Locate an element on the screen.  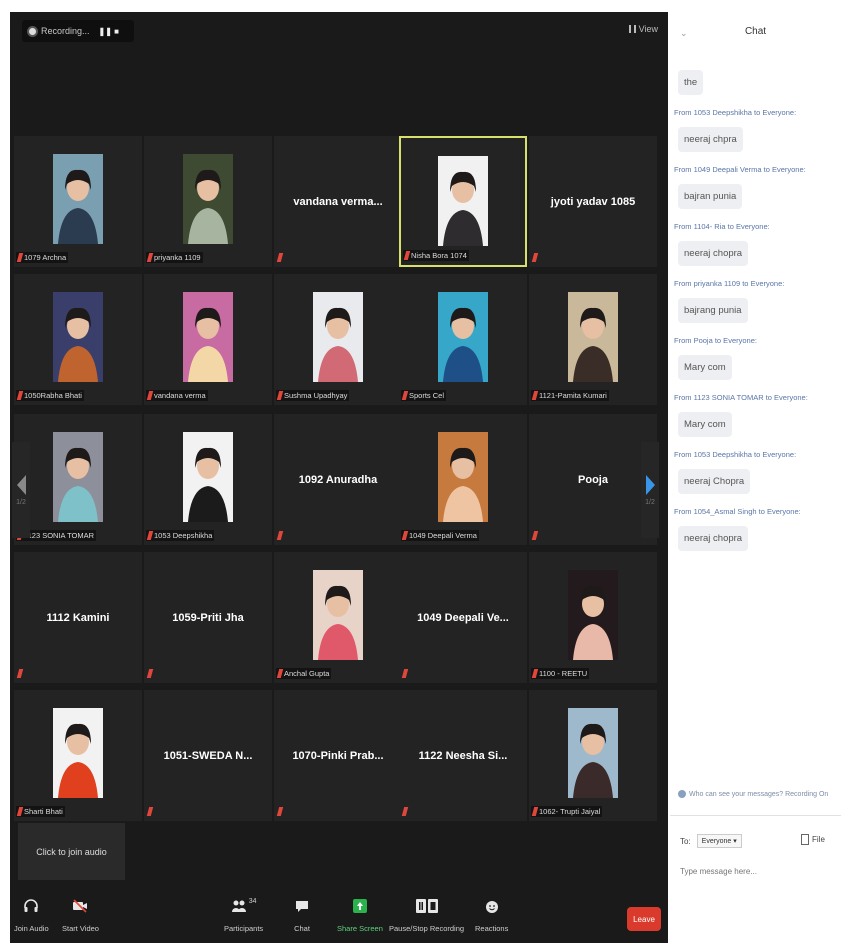
participant-tile: 1092 Anuradha is located at coordinates (338, 479).